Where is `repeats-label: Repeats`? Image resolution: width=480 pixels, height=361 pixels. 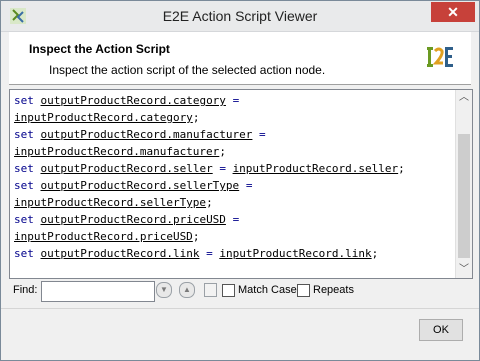
repeats-label: Repeats is located at coordinates (333, 290).